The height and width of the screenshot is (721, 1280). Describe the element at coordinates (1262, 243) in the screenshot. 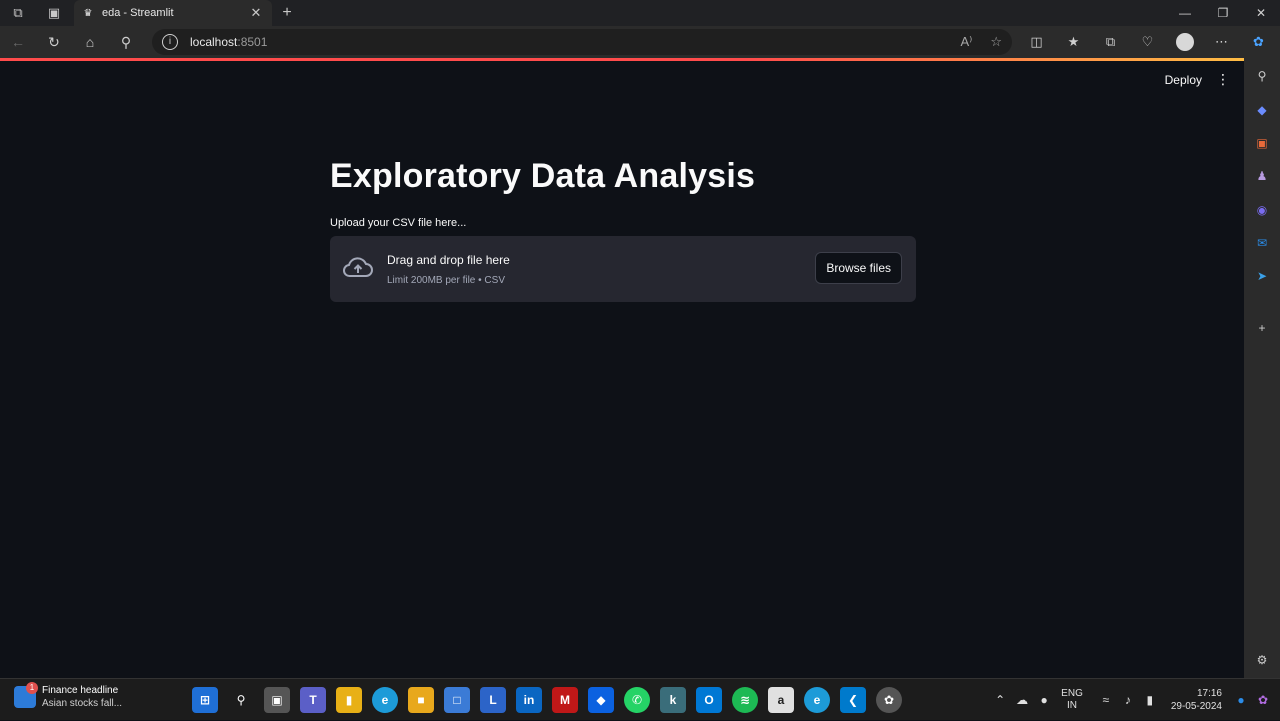

I see `sidebar-outlook-icon: ✉` at that location.